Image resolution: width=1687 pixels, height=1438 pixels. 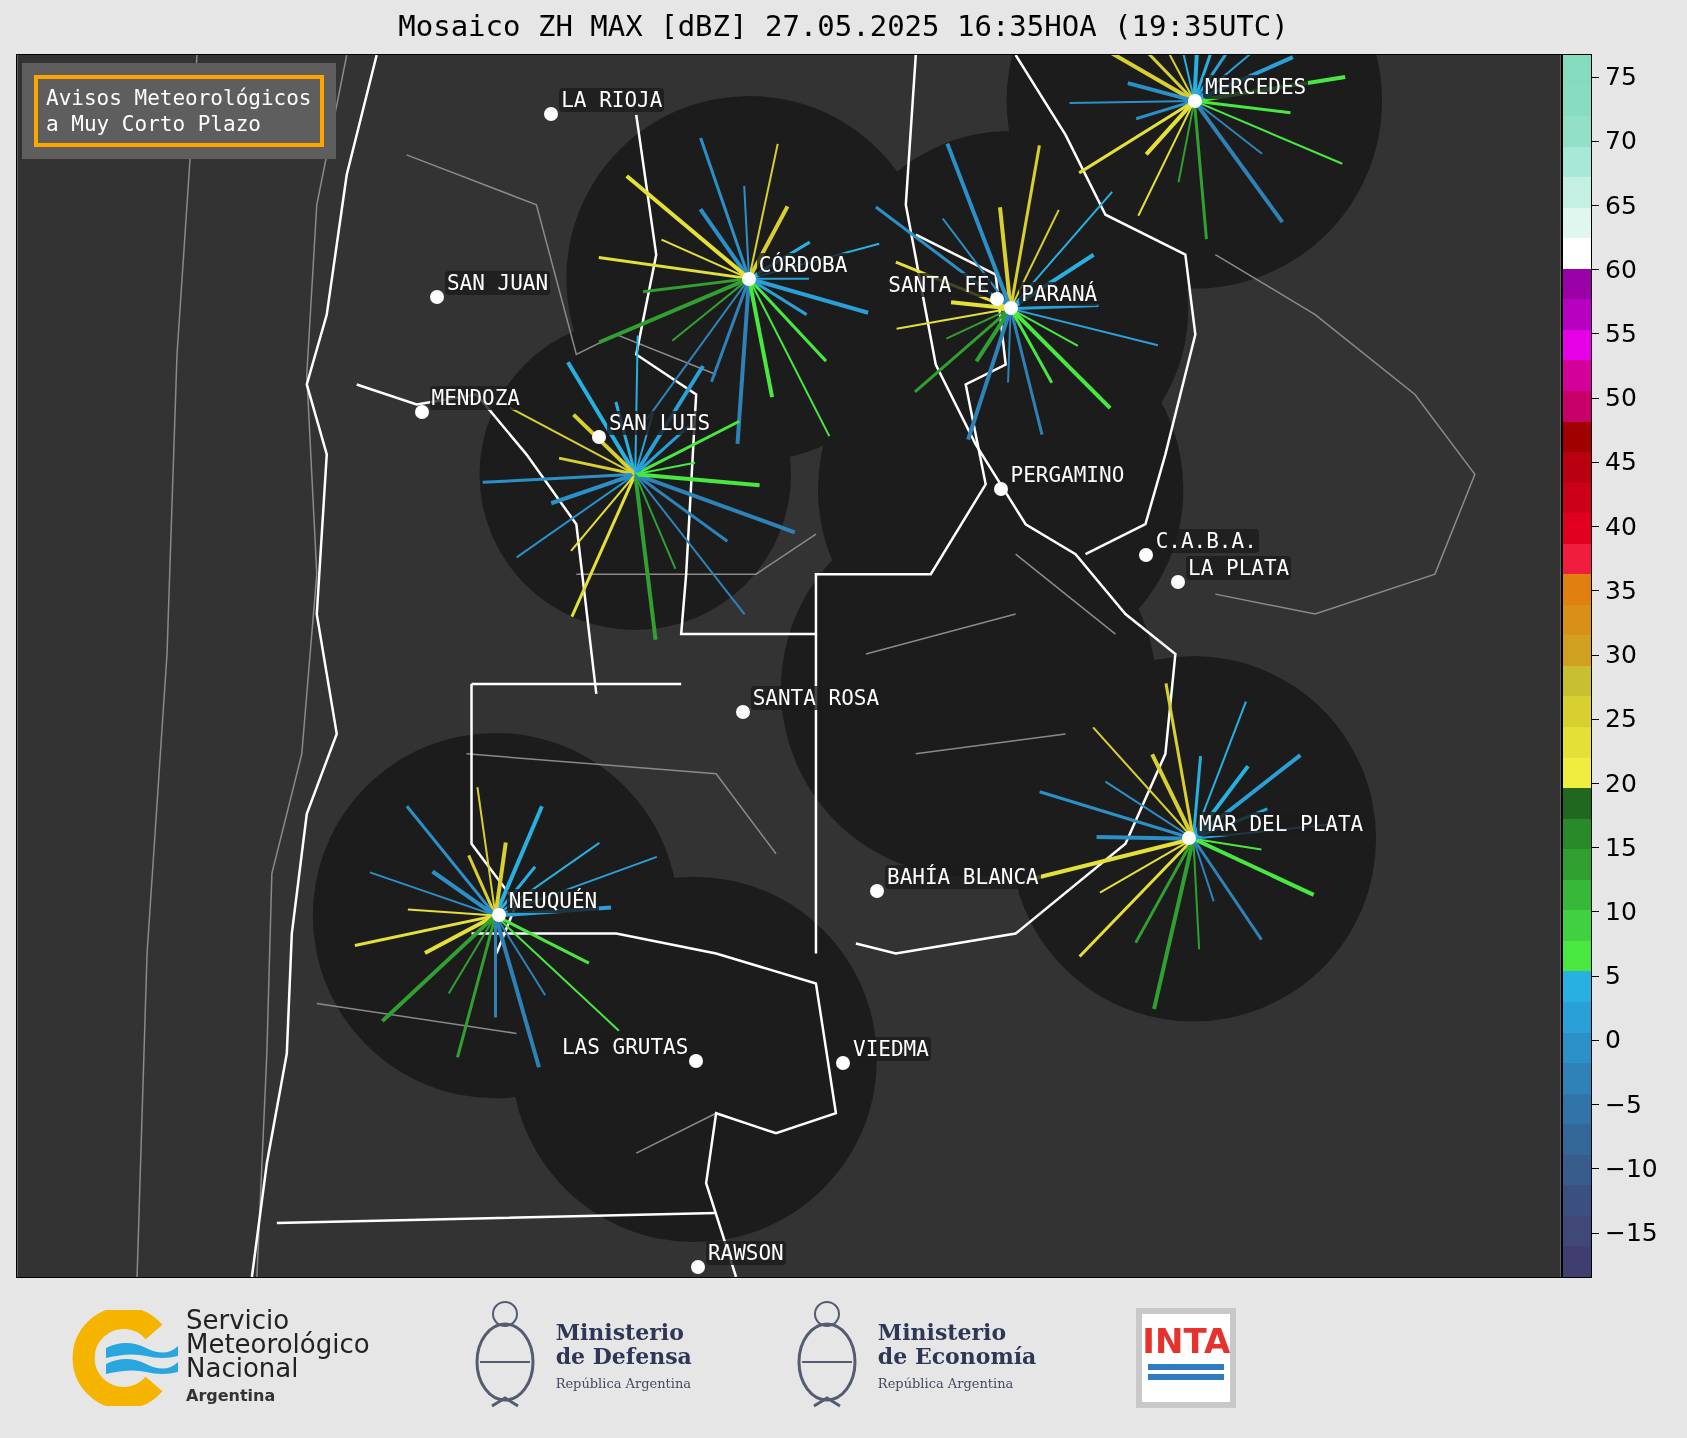 I want to click on colorbar-tick-label: 60, so click(x=1621, y=269).